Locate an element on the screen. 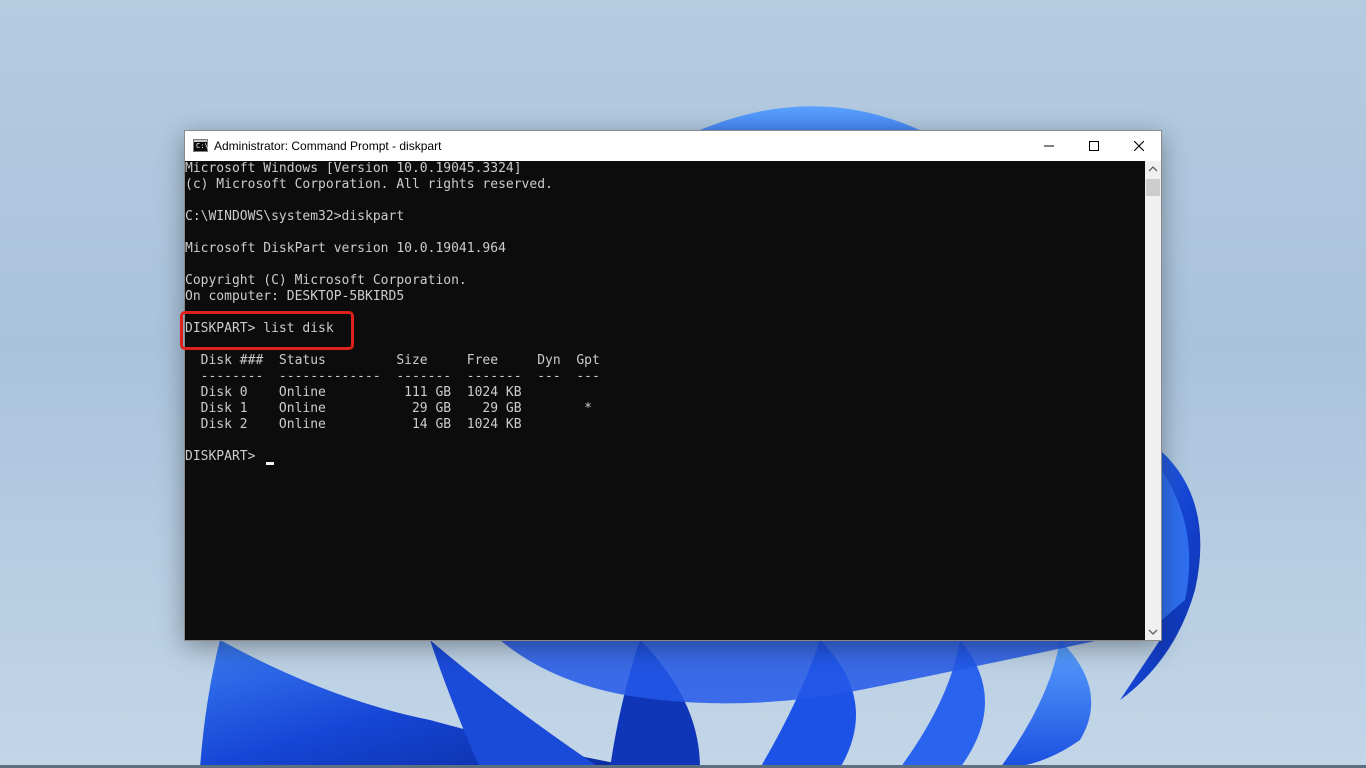  highlight-box is located at coordinates (267, 330).